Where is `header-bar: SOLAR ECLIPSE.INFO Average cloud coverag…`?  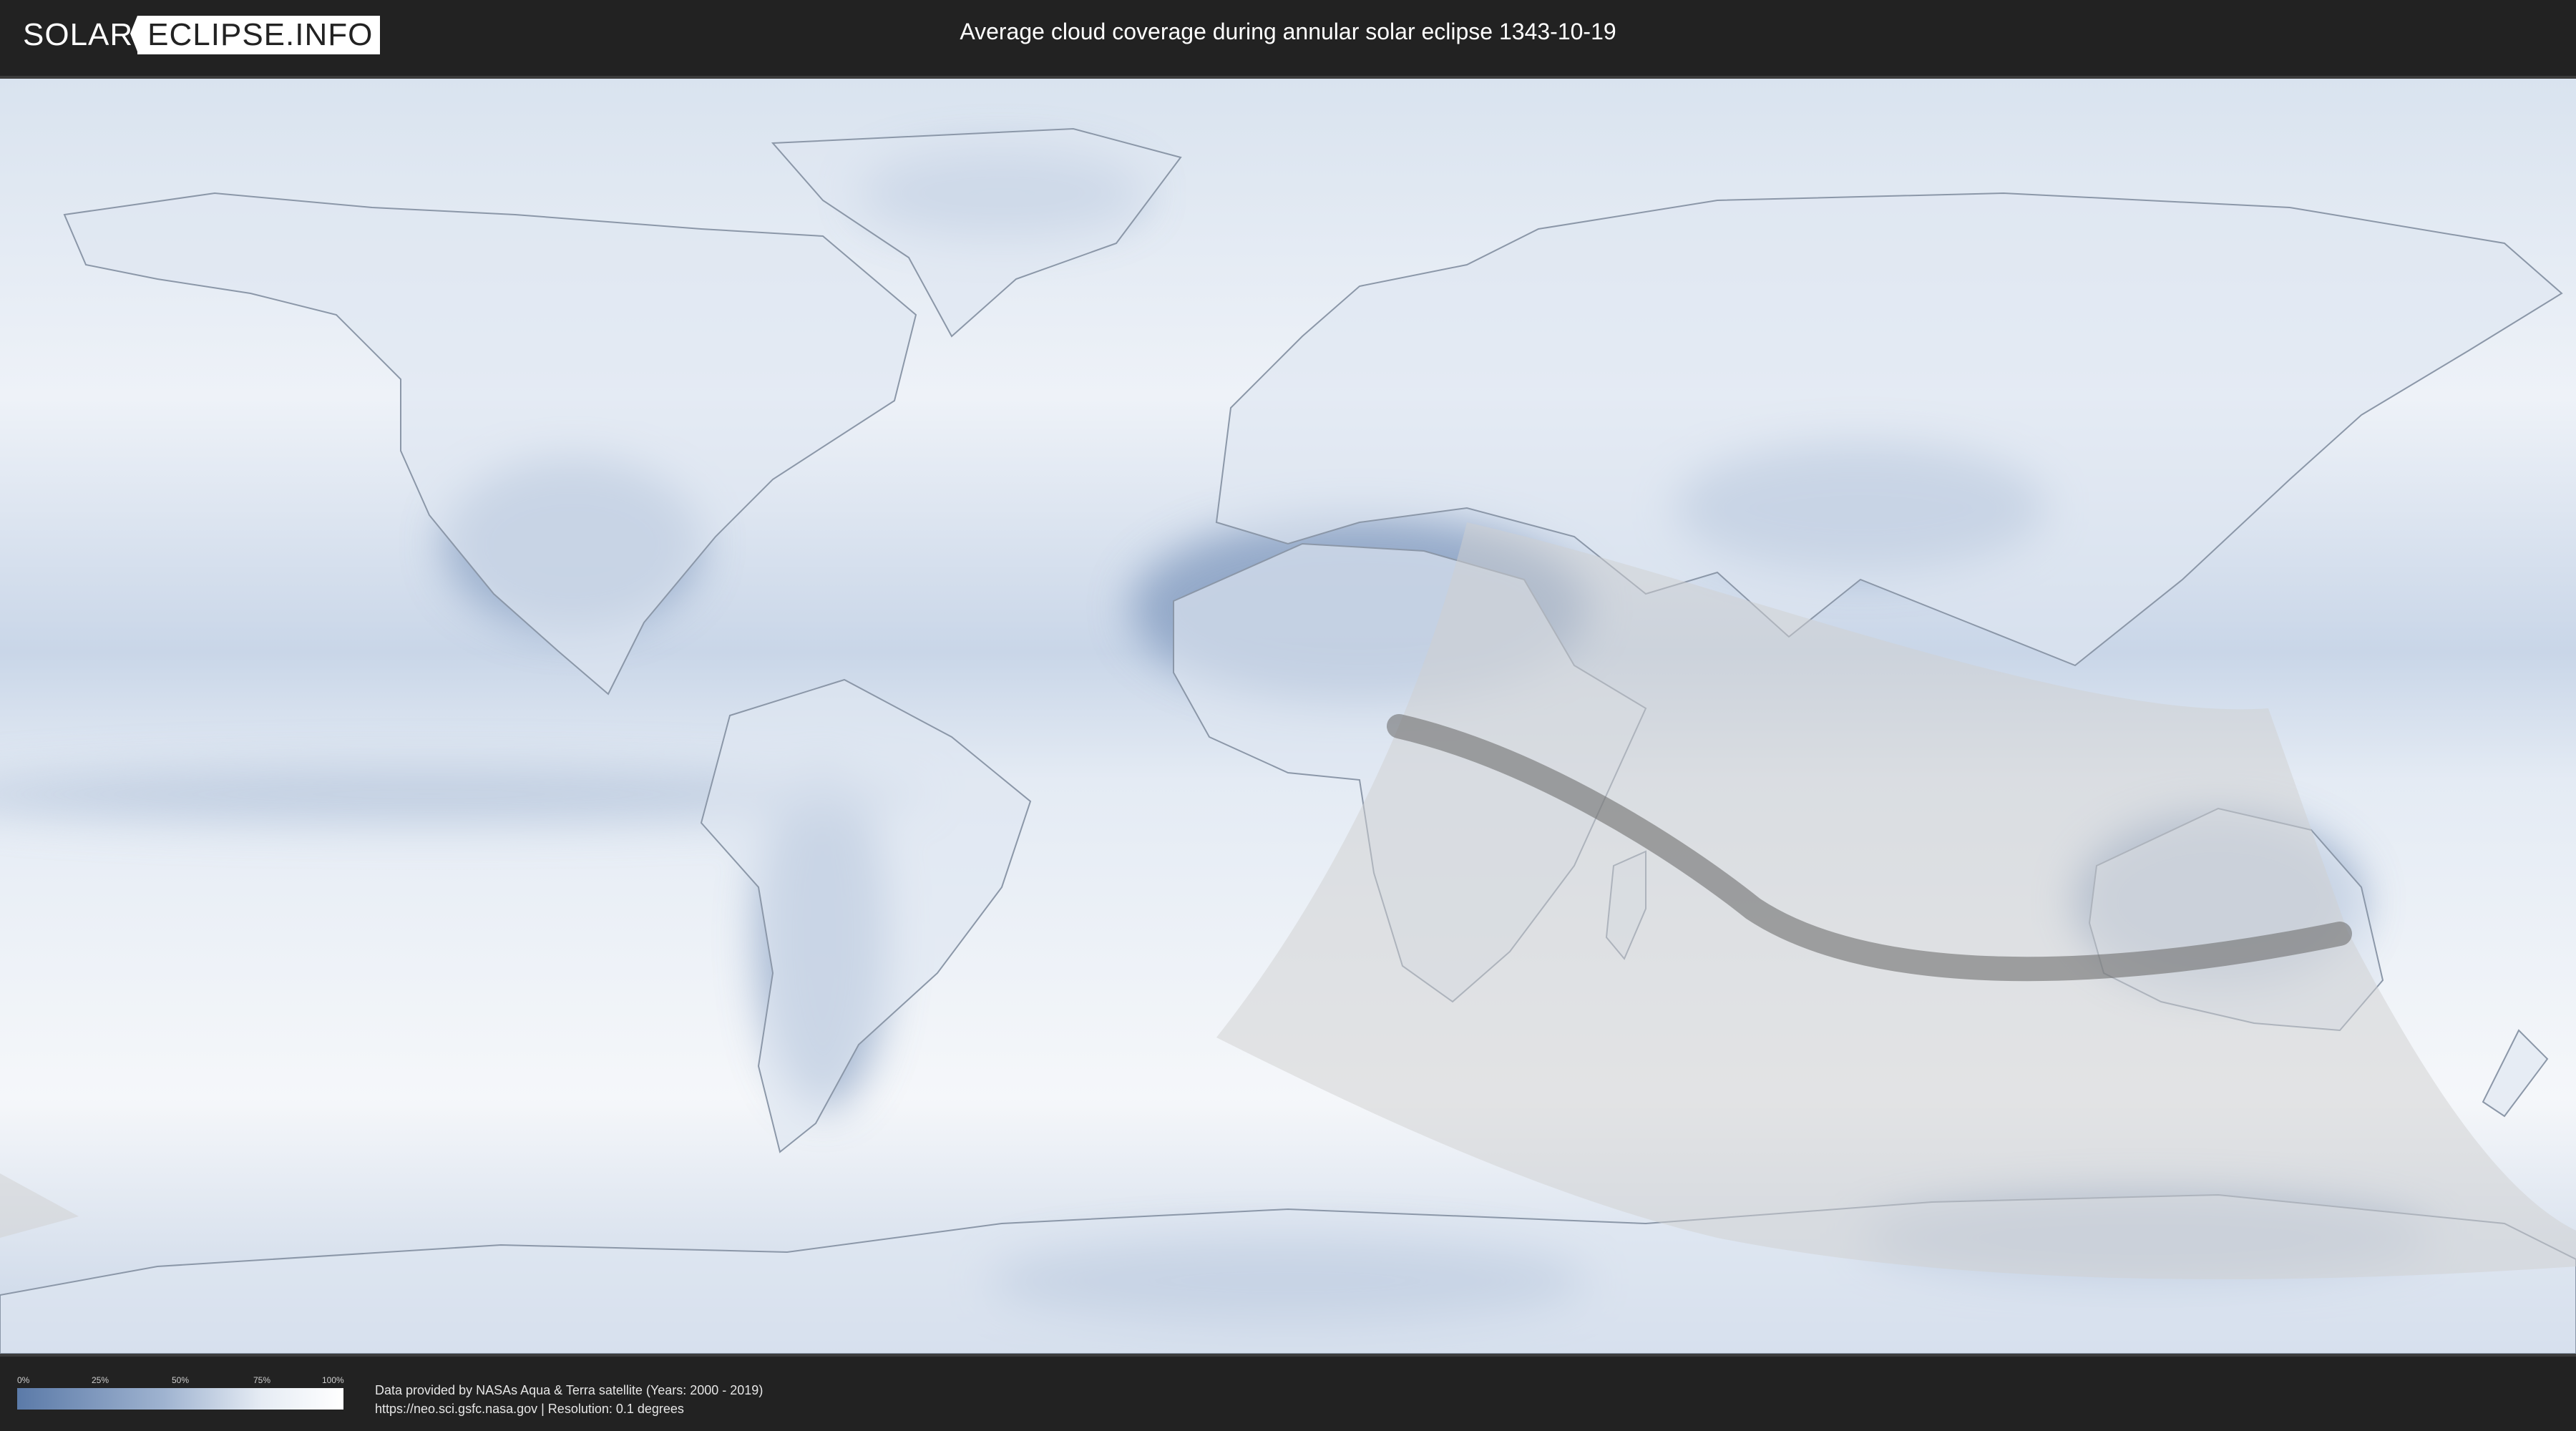 header-bar: SOLAR ECLIPSE.INFO Average cloud coverag… is located at coordinates (1288, 36).